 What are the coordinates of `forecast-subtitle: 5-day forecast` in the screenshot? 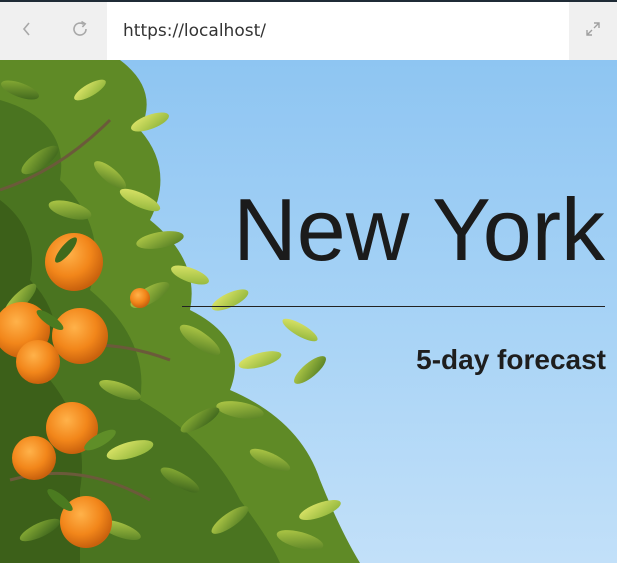 It's located at (511, 359).